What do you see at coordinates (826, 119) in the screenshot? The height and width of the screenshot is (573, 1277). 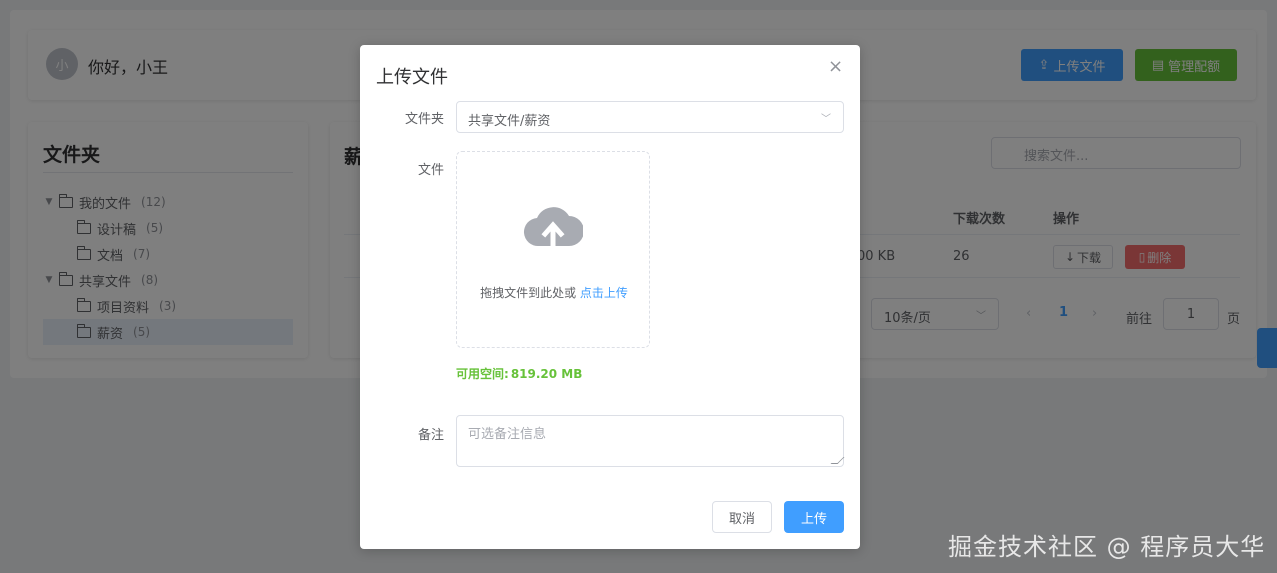 I see `chevron-down-icon: ﹀` at bounding box center [826, 119].